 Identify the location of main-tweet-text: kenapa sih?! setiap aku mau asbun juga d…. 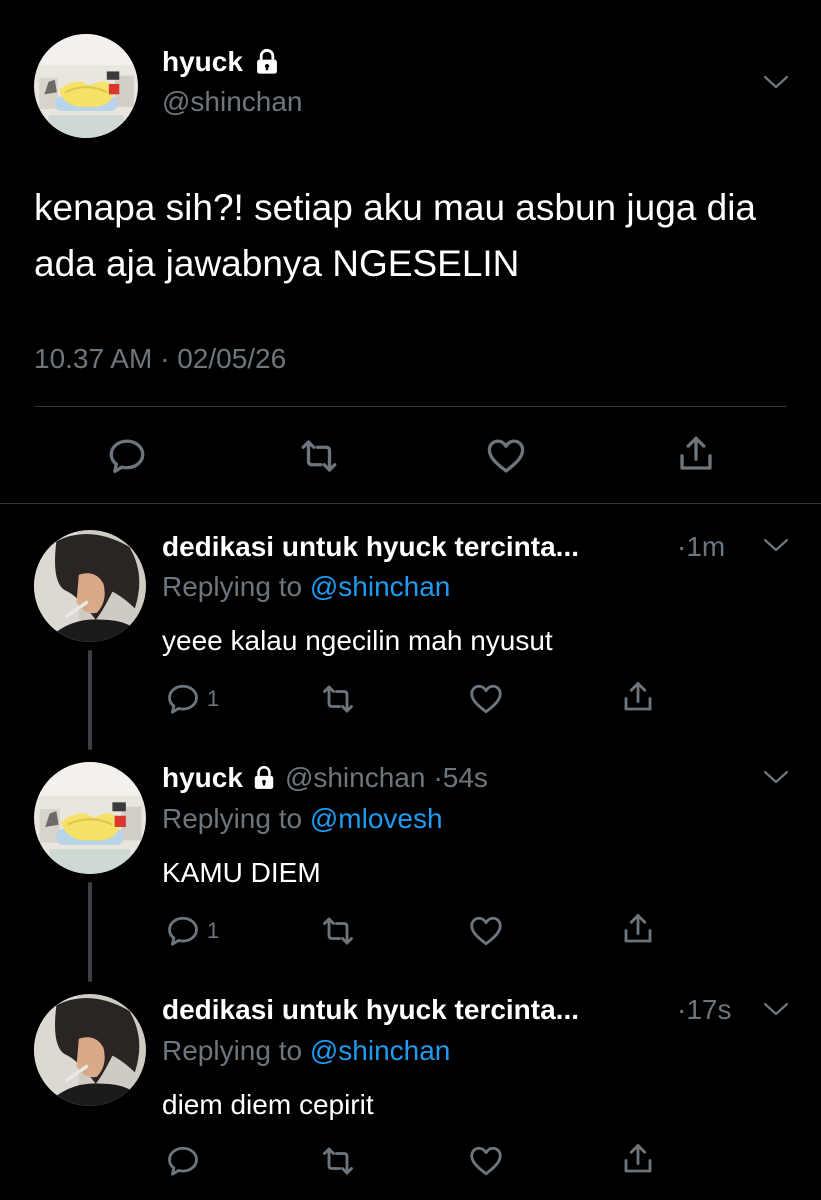
(395, 235).